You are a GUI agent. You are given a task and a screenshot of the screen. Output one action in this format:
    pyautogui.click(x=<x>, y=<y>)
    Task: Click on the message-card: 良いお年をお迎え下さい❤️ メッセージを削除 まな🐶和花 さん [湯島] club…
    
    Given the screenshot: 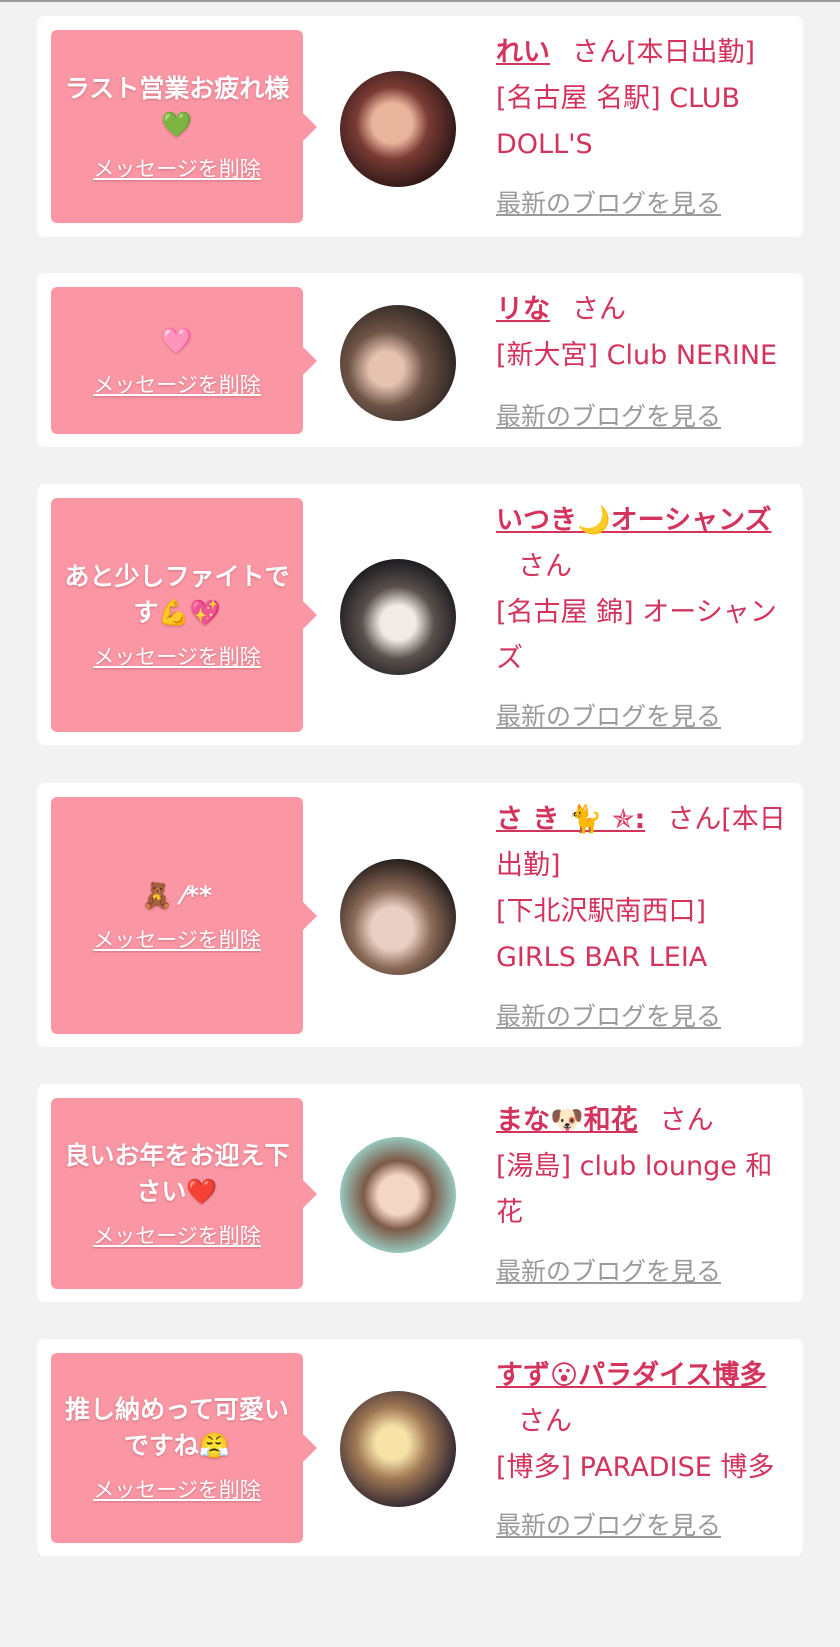 What is the action you would take?
    pyautogui.click(x=420, y=1193)
    